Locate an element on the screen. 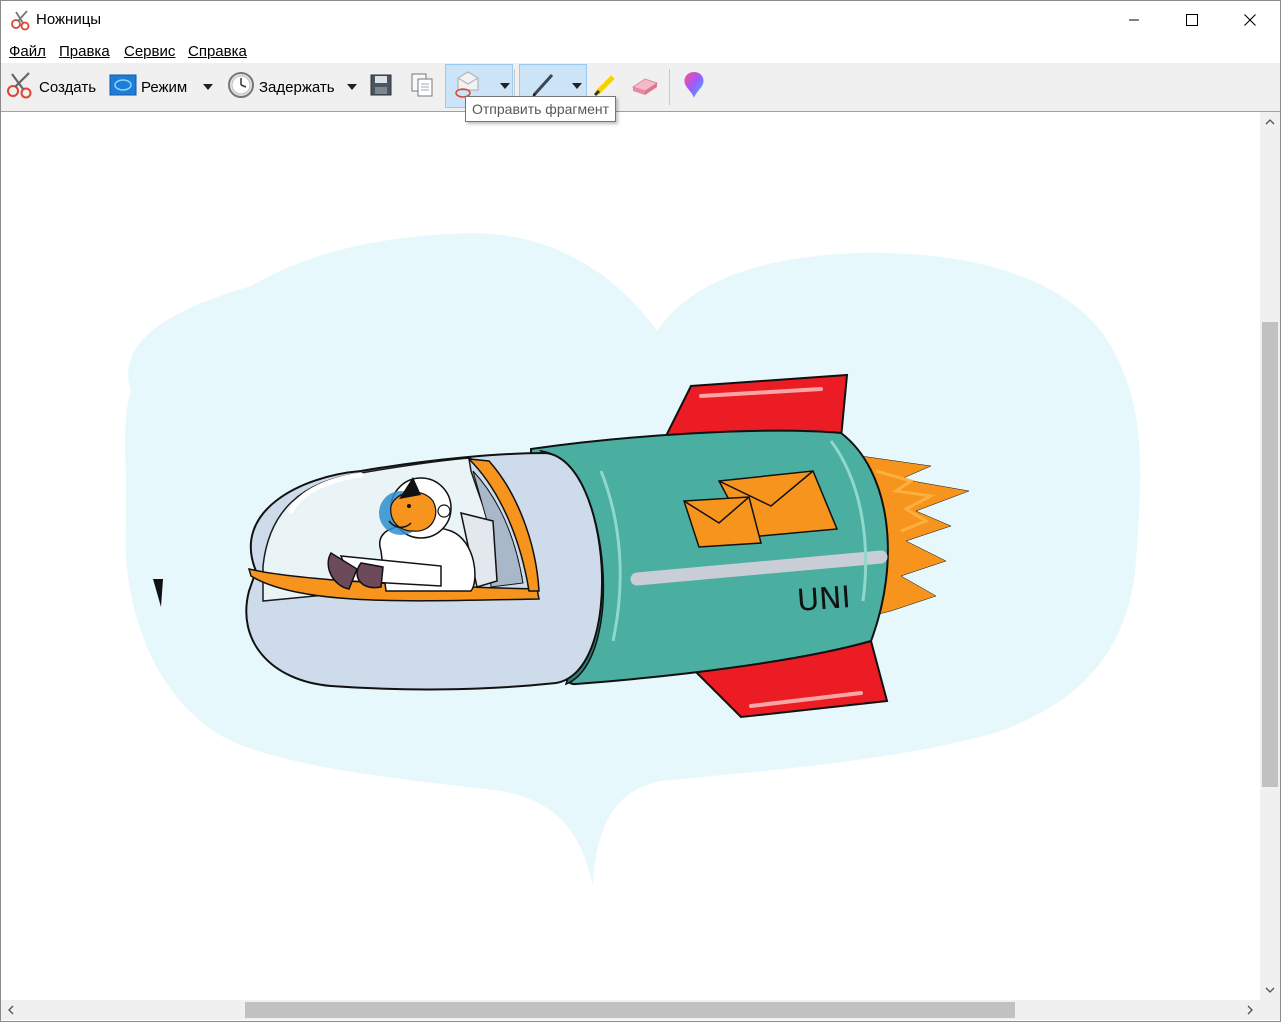 The width and height of the screenshot is (1281, 1022). vertical-scroll-thumb is located at coordinates (1270, 554).